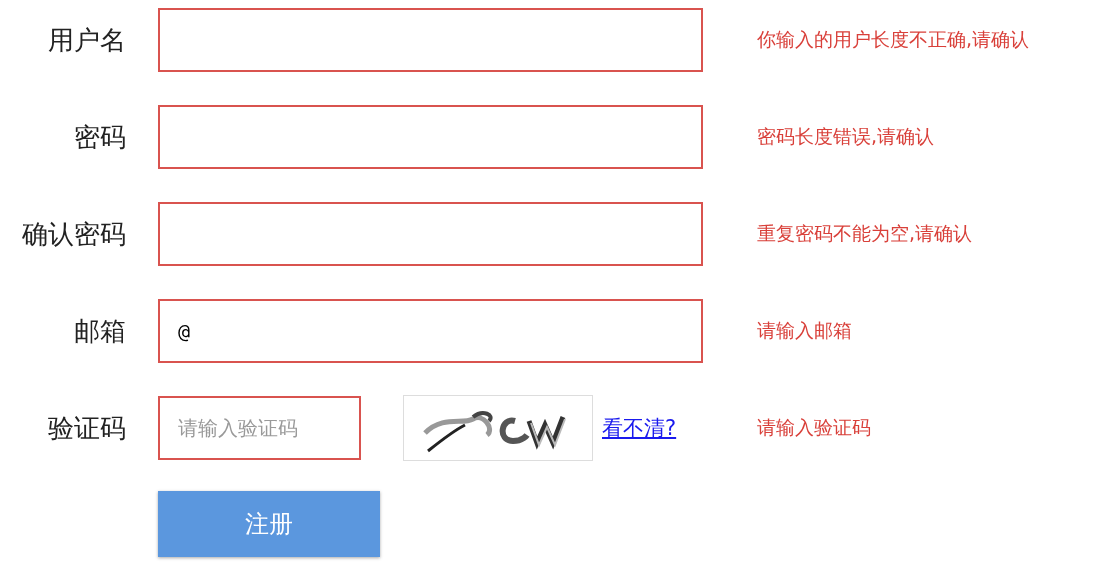 The image size is (1120, 571). I want to click on error-message: 密码长度错误,请确认, so click(846, 136).